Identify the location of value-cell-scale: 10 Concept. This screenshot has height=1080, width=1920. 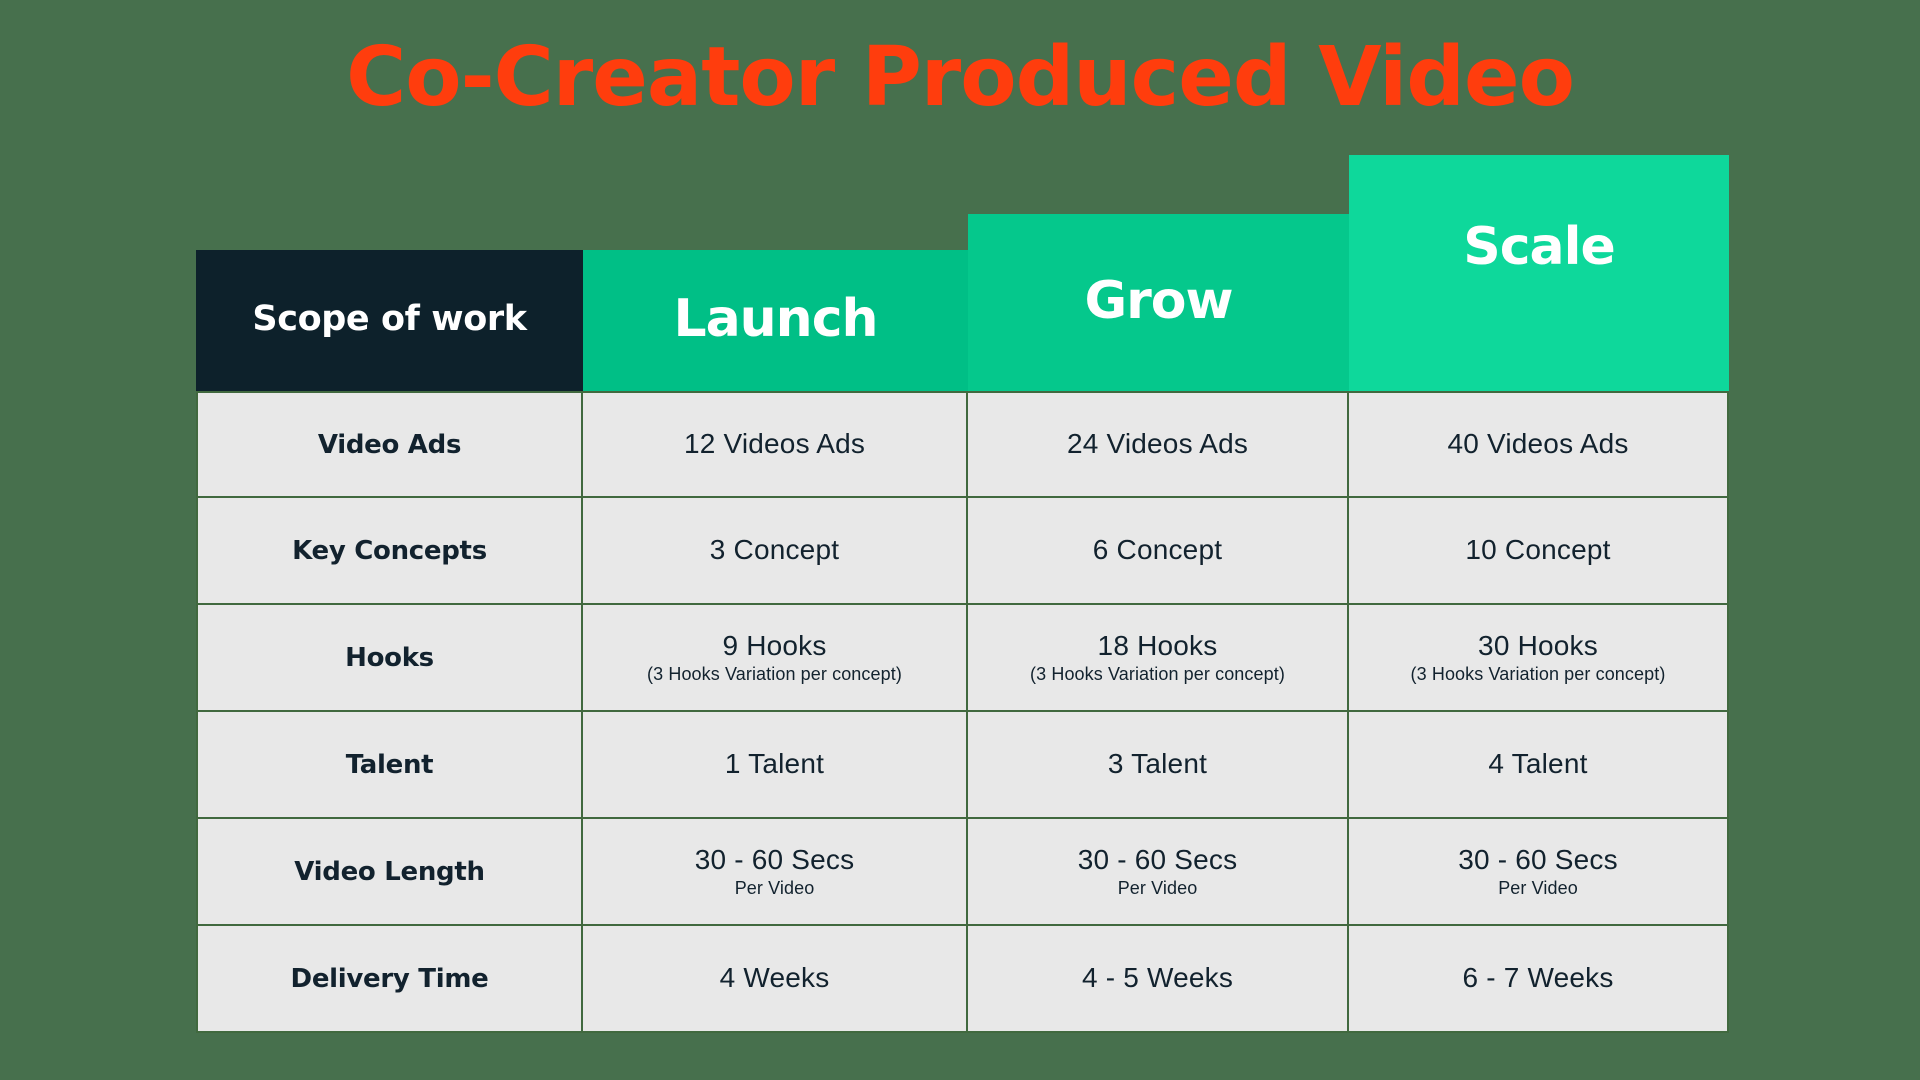
(1539, 551).